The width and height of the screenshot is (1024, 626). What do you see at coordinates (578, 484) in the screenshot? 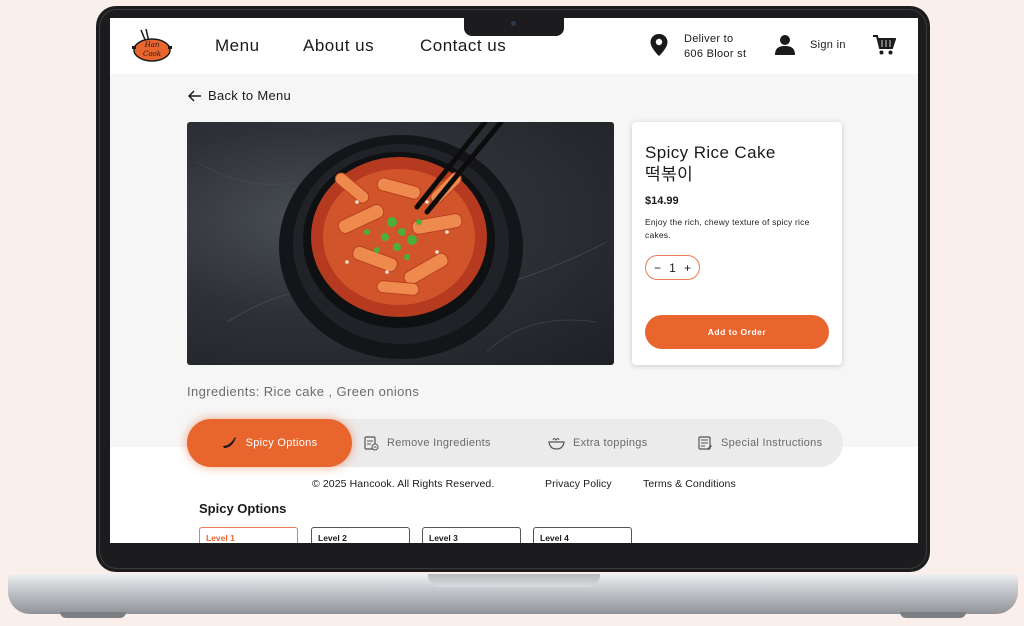
I see `privacy-policy-link: Privacy Policy` at bounding box center [578, 484].